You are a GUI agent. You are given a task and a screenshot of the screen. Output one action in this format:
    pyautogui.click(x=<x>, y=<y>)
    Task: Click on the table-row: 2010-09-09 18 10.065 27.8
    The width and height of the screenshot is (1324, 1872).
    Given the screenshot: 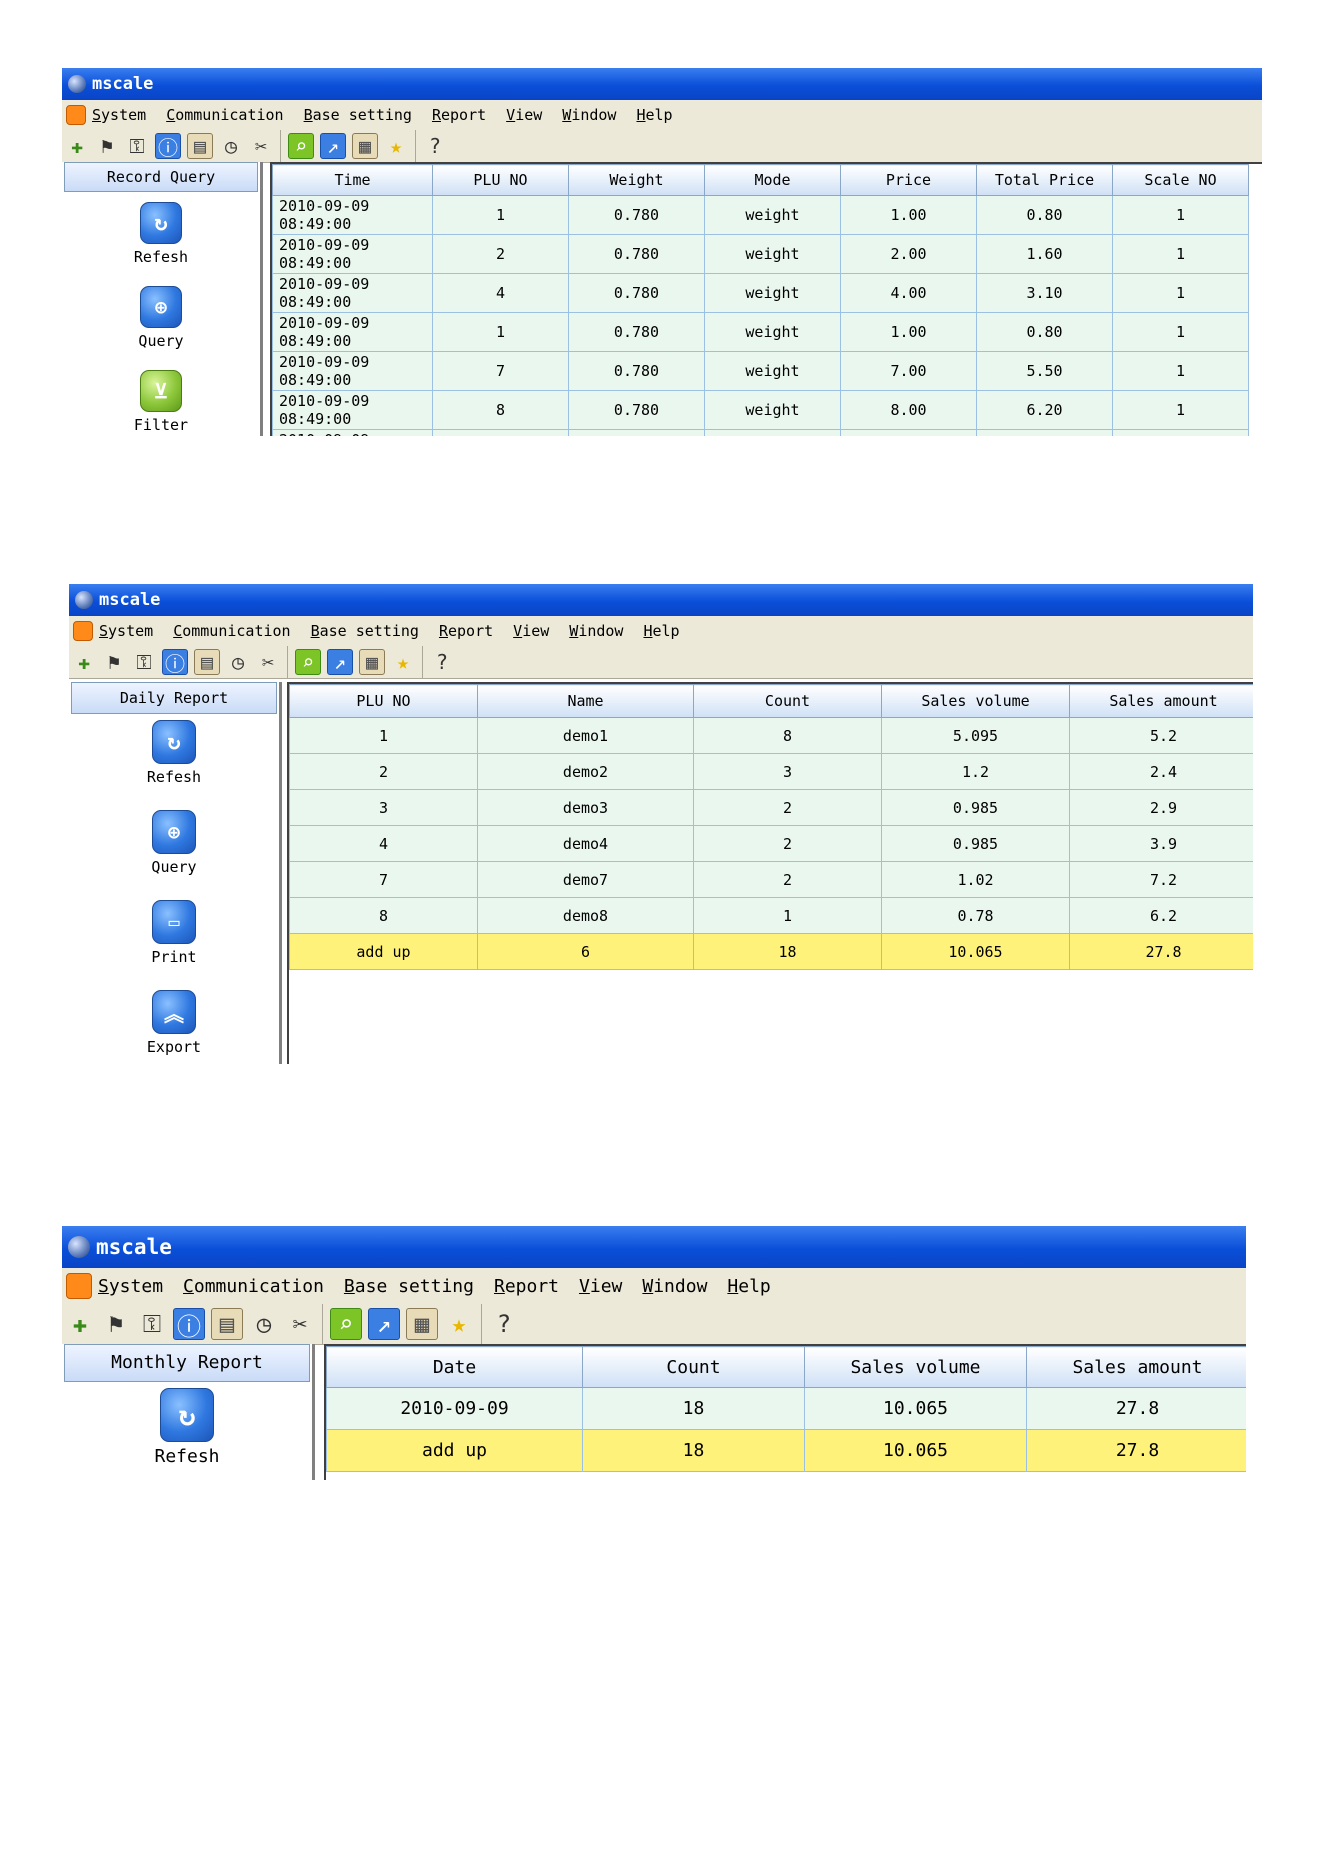 What is the action you would take?
    pyautogui.click(x=786, y=1408)
    